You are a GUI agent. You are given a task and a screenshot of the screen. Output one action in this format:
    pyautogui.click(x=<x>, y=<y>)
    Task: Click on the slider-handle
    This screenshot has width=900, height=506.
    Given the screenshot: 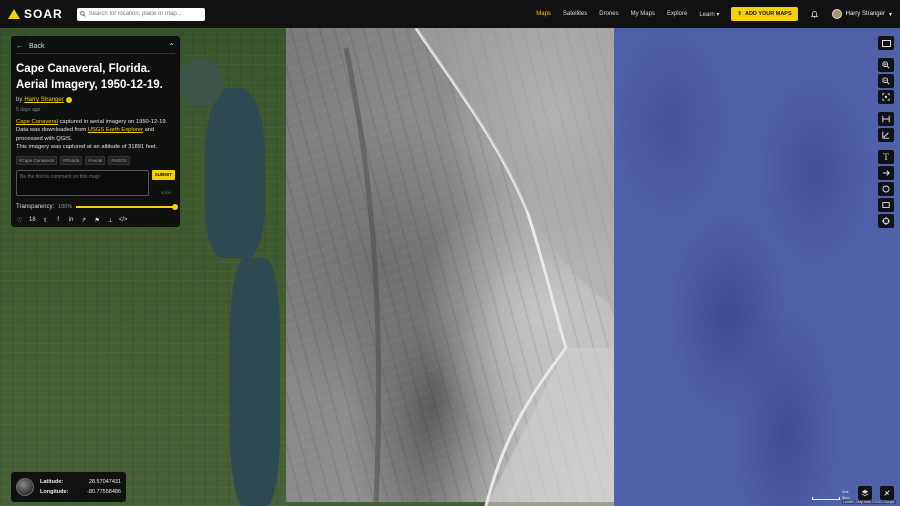 What is the action you would take?
    pyautogui.click(x=175, y=206)
    